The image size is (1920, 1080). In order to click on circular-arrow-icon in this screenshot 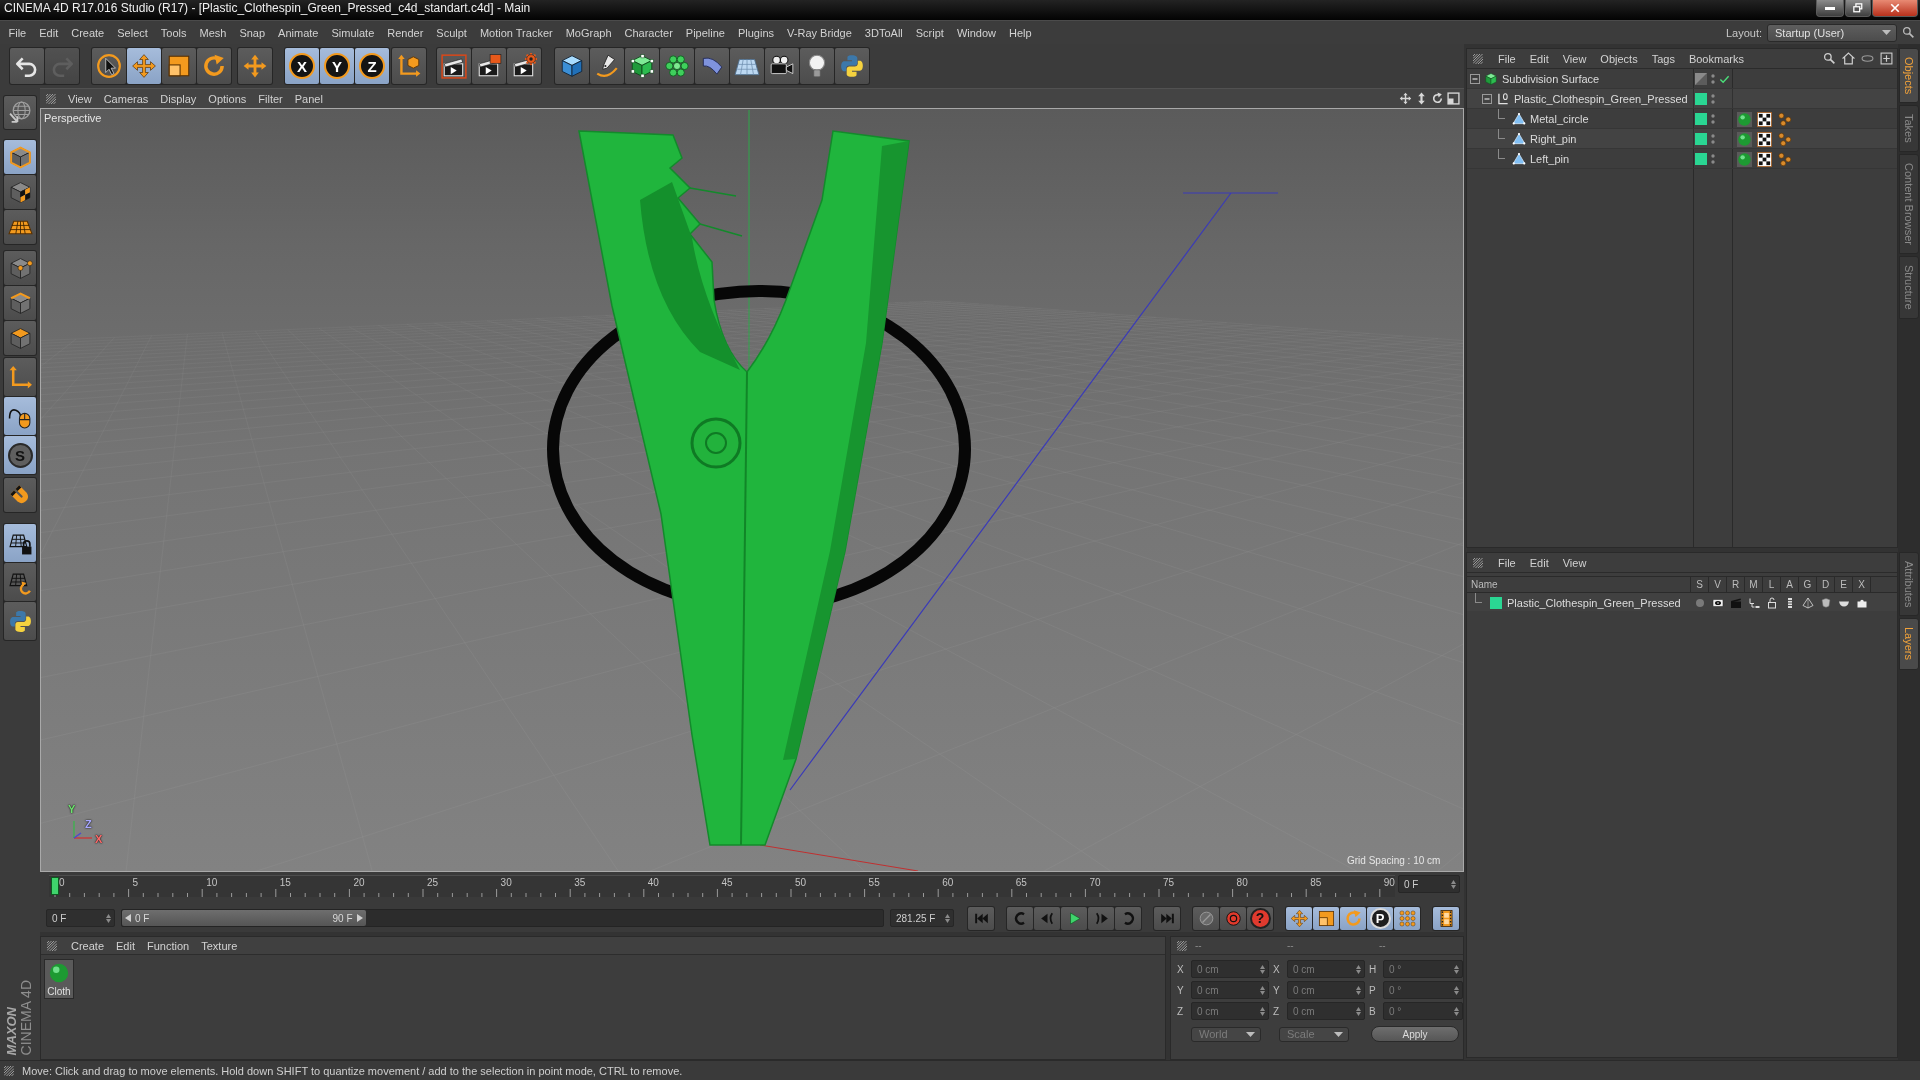, I will do `click(1437, 98)`.